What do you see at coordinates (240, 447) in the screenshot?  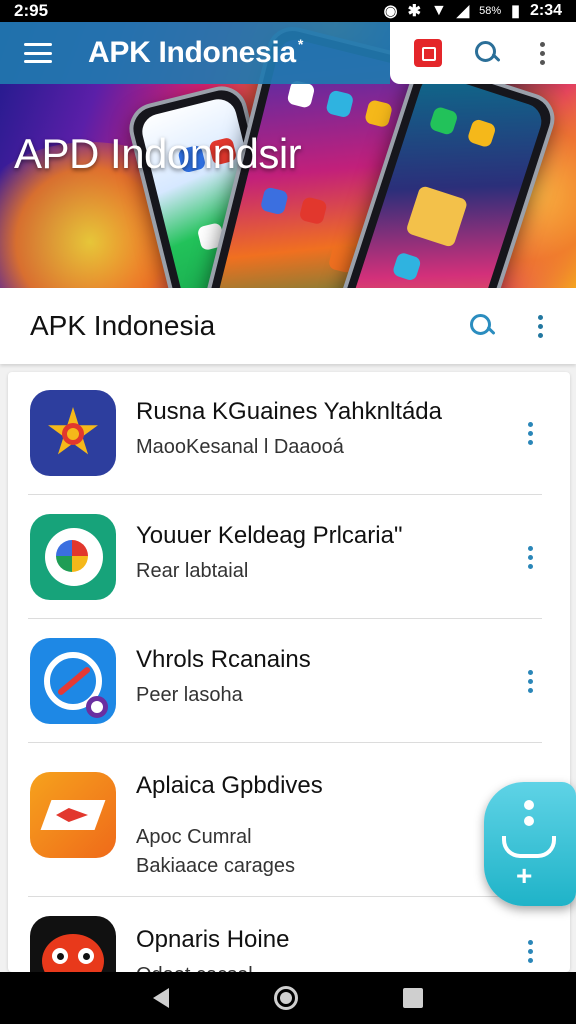 I see `app-subtitle: MaooKesanal l Daaooá` at bounding box center [240, 447].